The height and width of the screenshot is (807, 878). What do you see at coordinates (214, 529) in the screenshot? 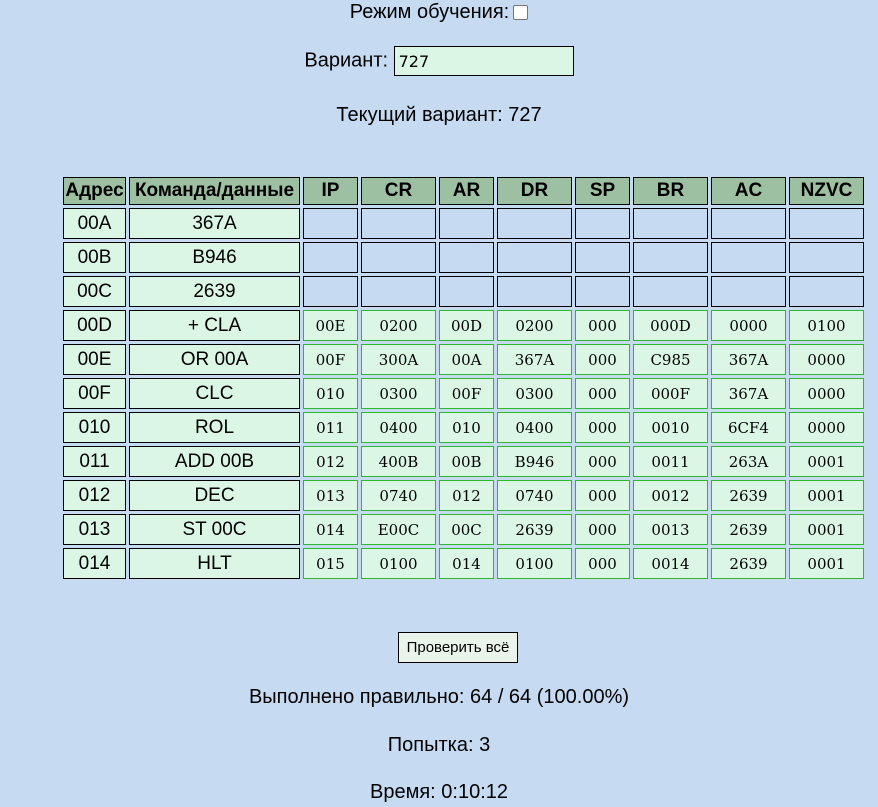
I see `command-cell: ST 00C` at bounding box center [214, 529].